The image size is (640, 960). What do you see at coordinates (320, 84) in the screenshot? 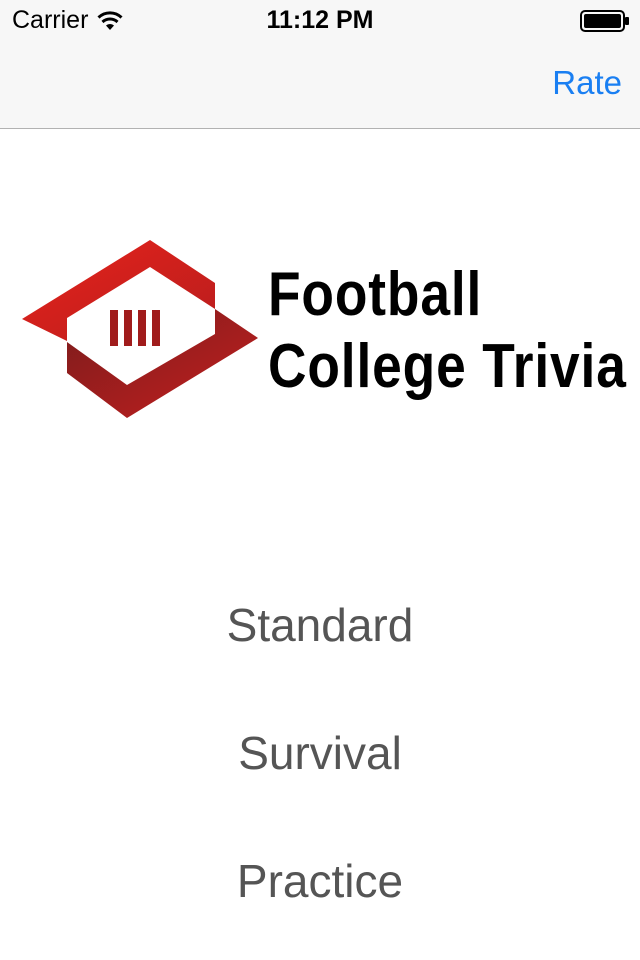
I see `navigation-bar: Rate` at bounding box center [320, 84].